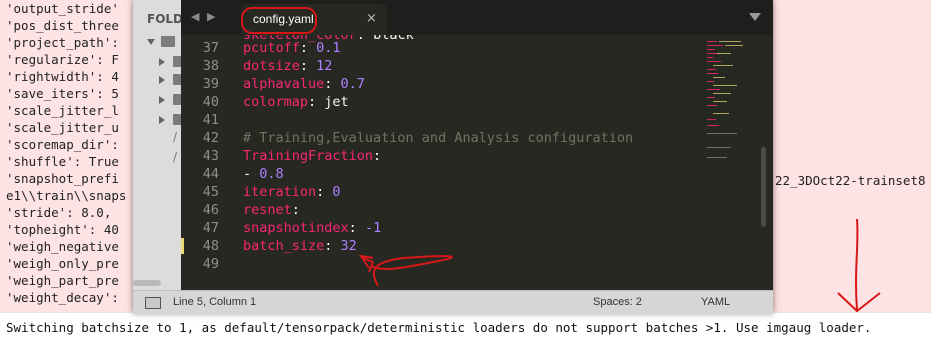 The image size is (931, 342). What do you see at coordinates (267, 210) in the screenshot?
I see `yaml-key: resnet` at bounding box center [267, 210].